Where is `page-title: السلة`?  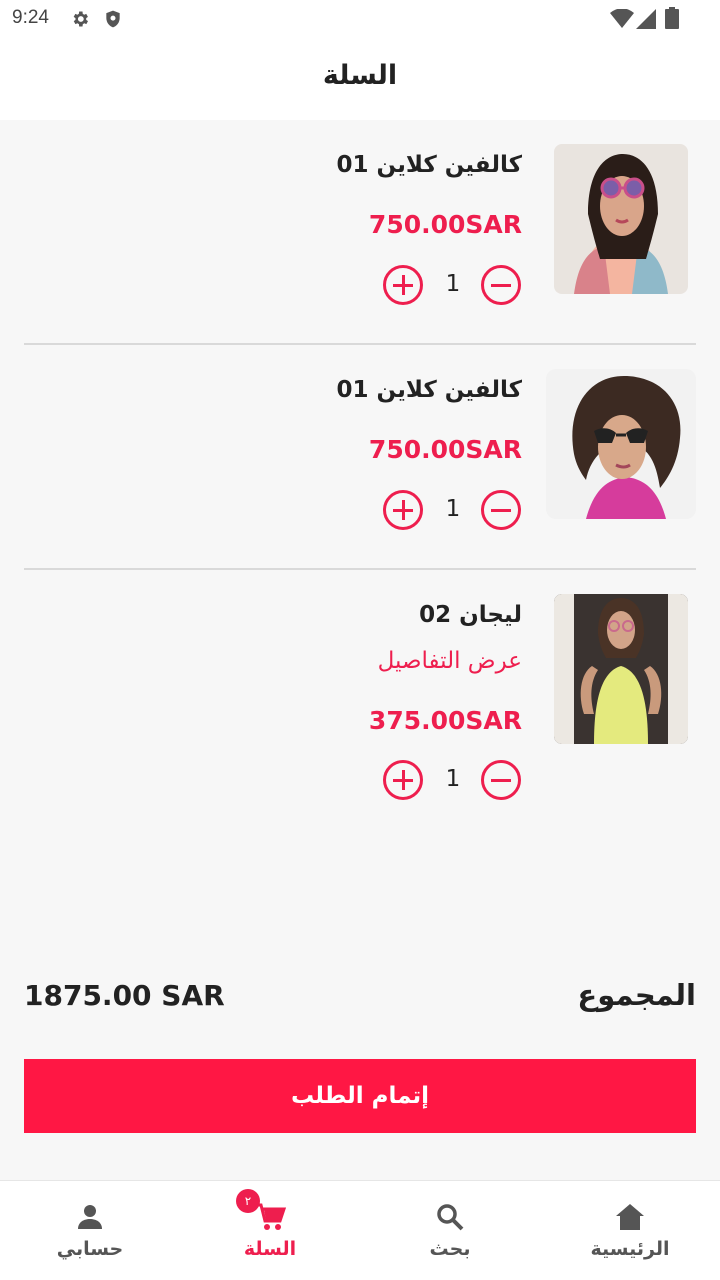
page-title: السلة is located at coordinates (360, 75).